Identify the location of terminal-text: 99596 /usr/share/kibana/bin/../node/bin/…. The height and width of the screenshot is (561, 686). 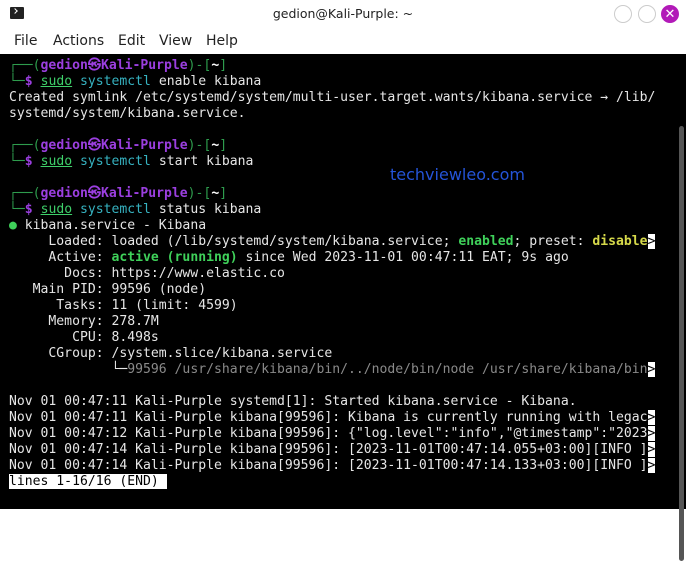
(387, 369).